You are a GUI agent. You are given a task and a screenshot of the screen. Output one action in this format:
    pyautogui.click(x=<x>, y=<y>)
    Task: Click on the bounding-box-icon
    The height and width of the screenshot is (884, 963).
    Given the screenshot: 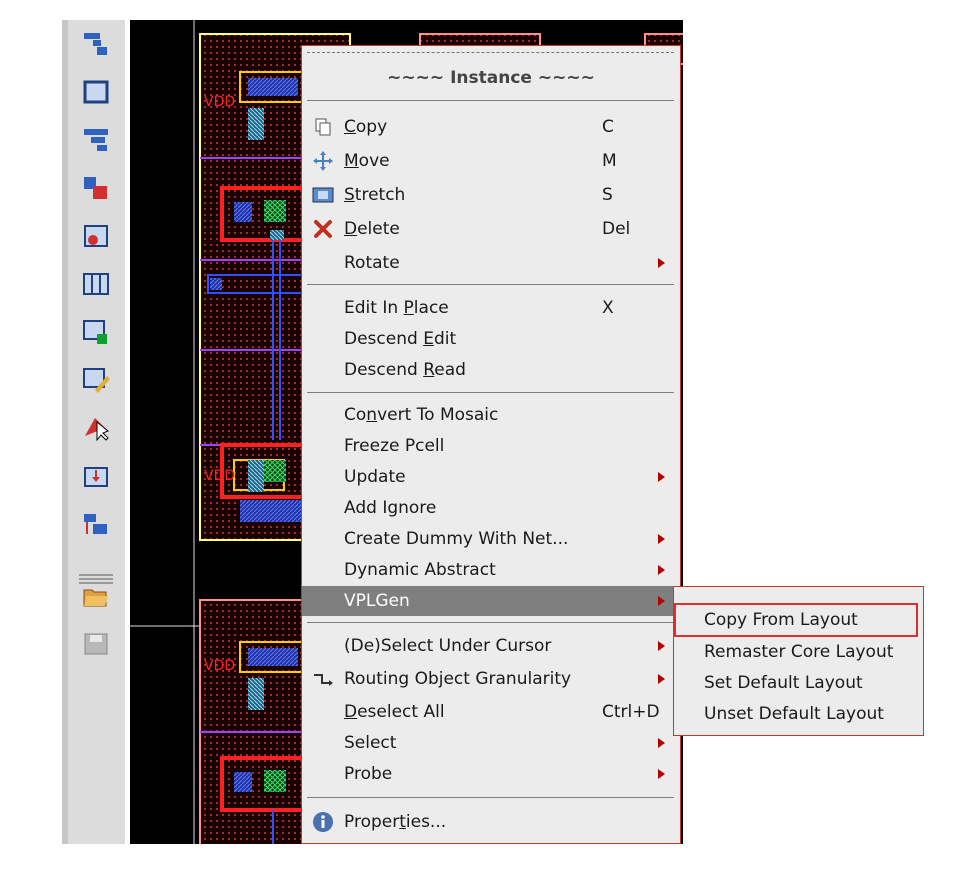 What is the action you would take?
    pyautogui.click(x=96, y=92)
    